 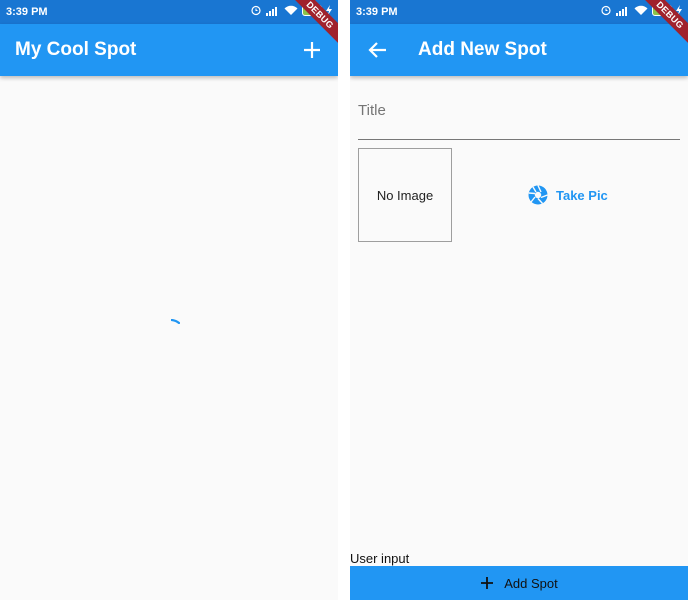 I want to click on page-title: Add New Spot, so click(x=482, y=49).